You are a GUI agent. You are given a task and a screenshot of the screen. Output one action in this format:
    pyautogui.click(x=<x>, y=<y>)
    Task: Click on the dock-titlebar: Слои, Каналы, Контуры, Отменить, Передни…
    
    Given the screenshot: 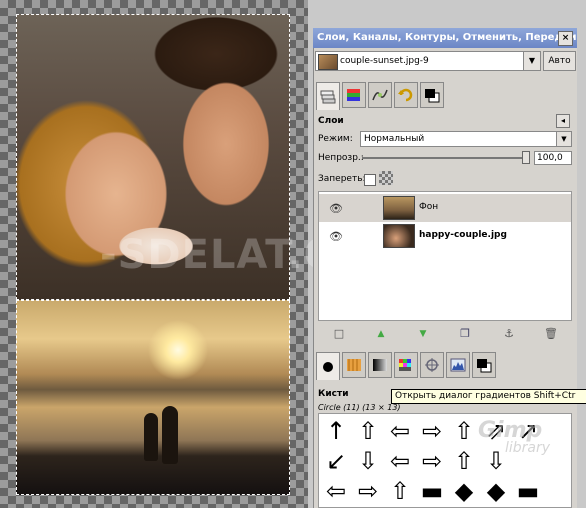 What is the action you would take?
    pyautogui.click(x=445, y=38)
    